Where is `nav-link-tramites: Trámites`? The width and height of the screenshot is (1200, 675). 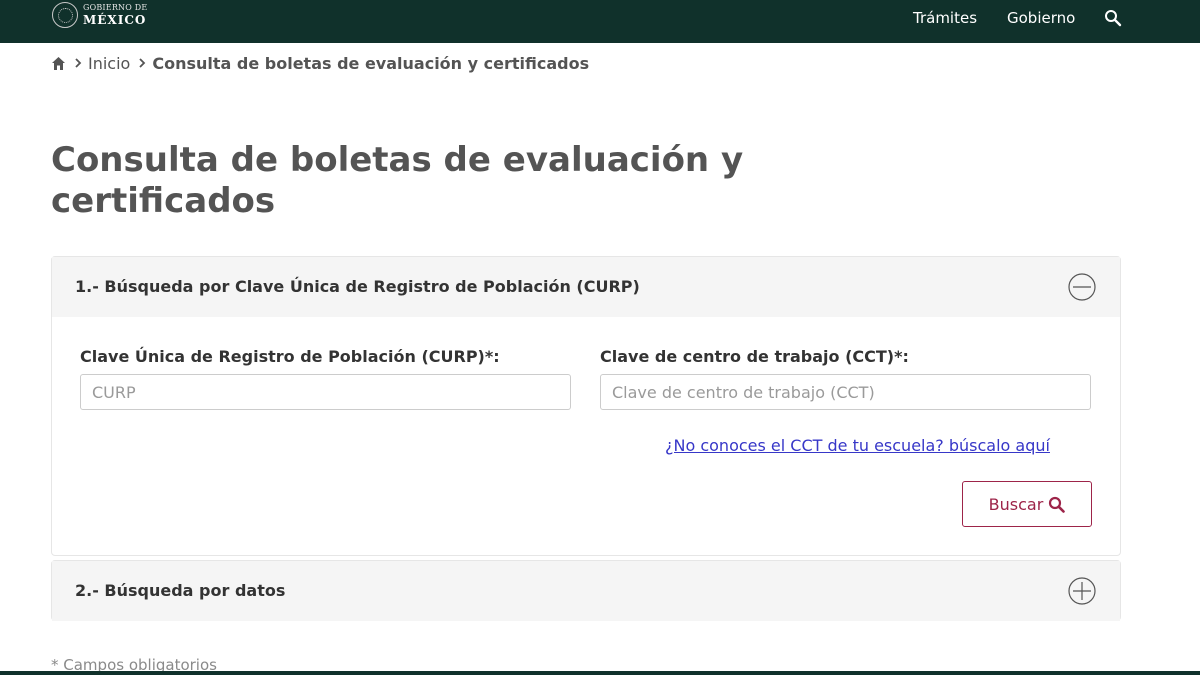
nav-link-tramites: Trámites is located at coordinates (945, 18).